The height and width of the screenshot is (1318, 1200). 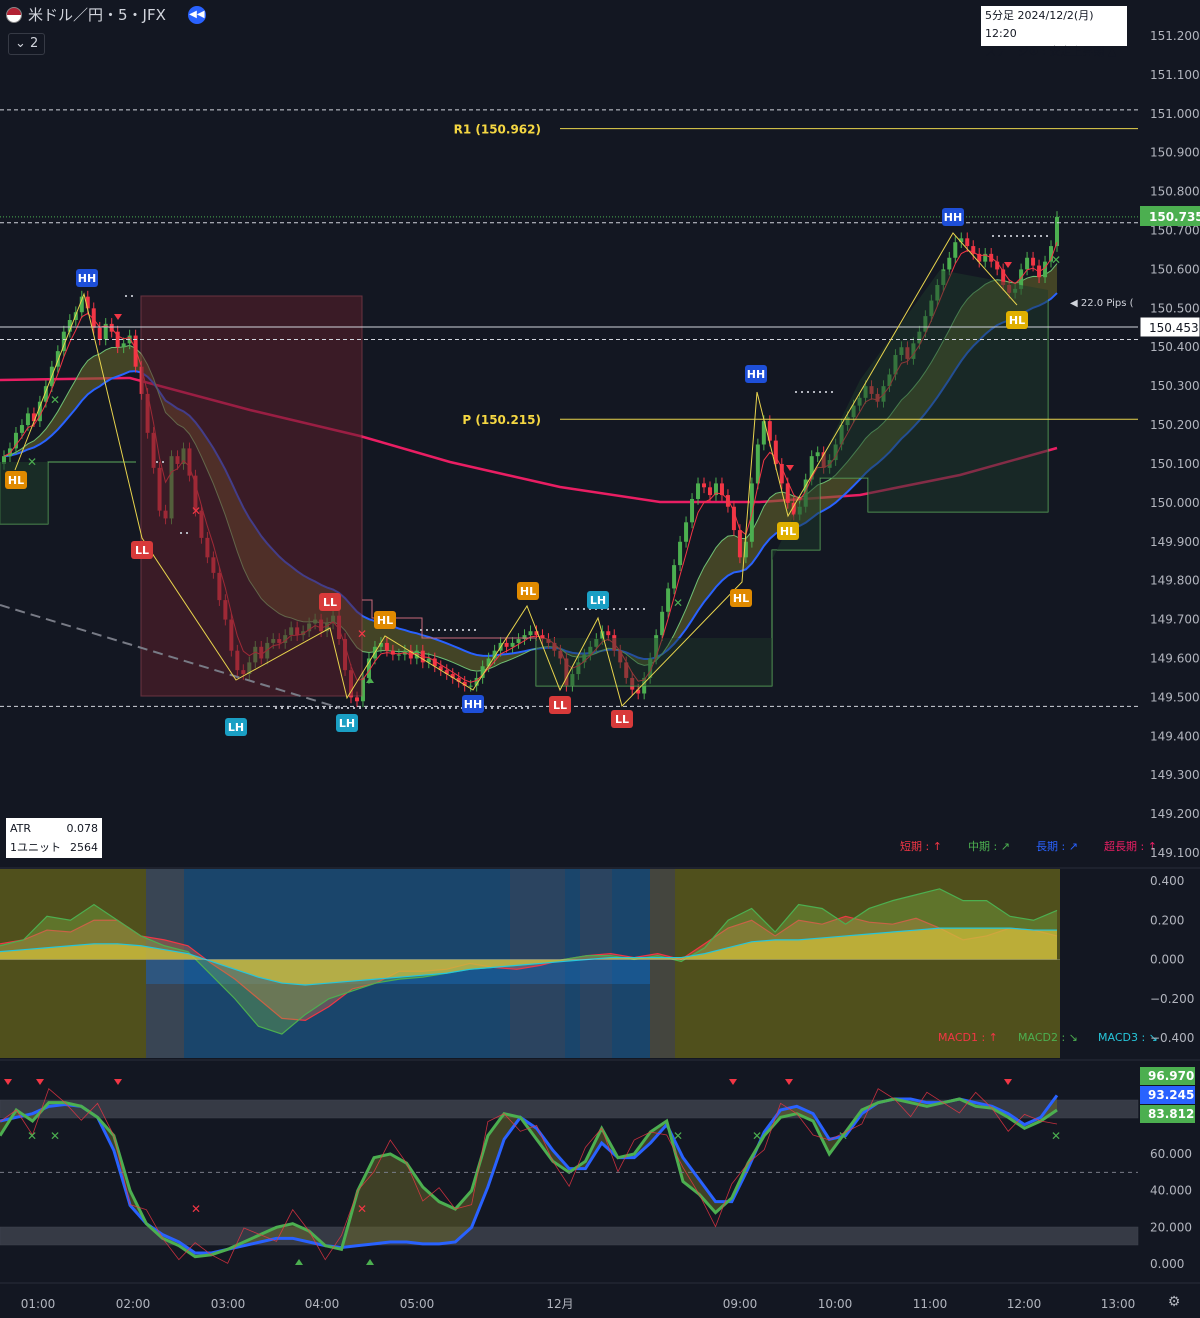 What do you see at coordinates (1102, 303) in the screenshot?
I see `pips-distance-label: ◀ 22.0 Pips (` at bounding box center [1102, 303].